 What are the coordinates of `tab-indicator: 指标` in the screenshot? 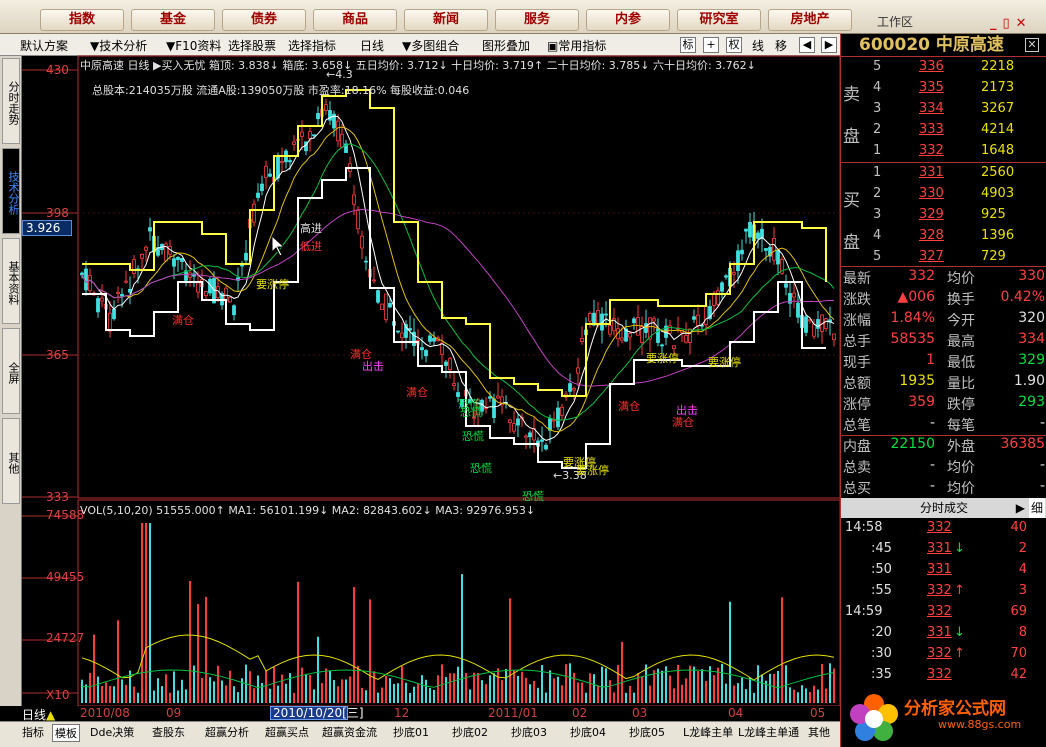 It's located at (33, 732).